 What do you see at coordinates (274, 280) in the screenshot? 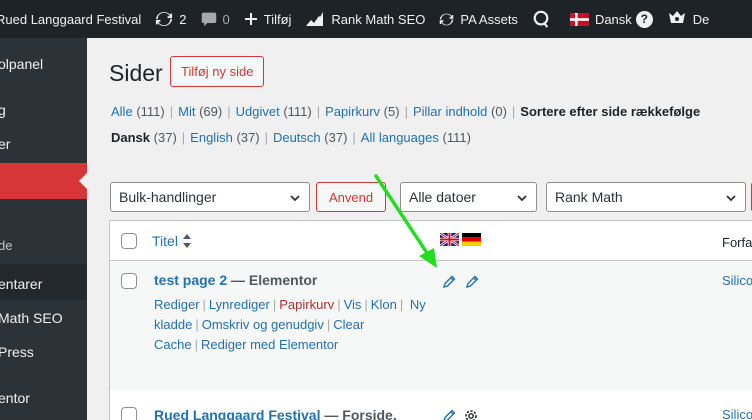
I see `row-post-state: — Elementor` at bounding box center [274, 280].